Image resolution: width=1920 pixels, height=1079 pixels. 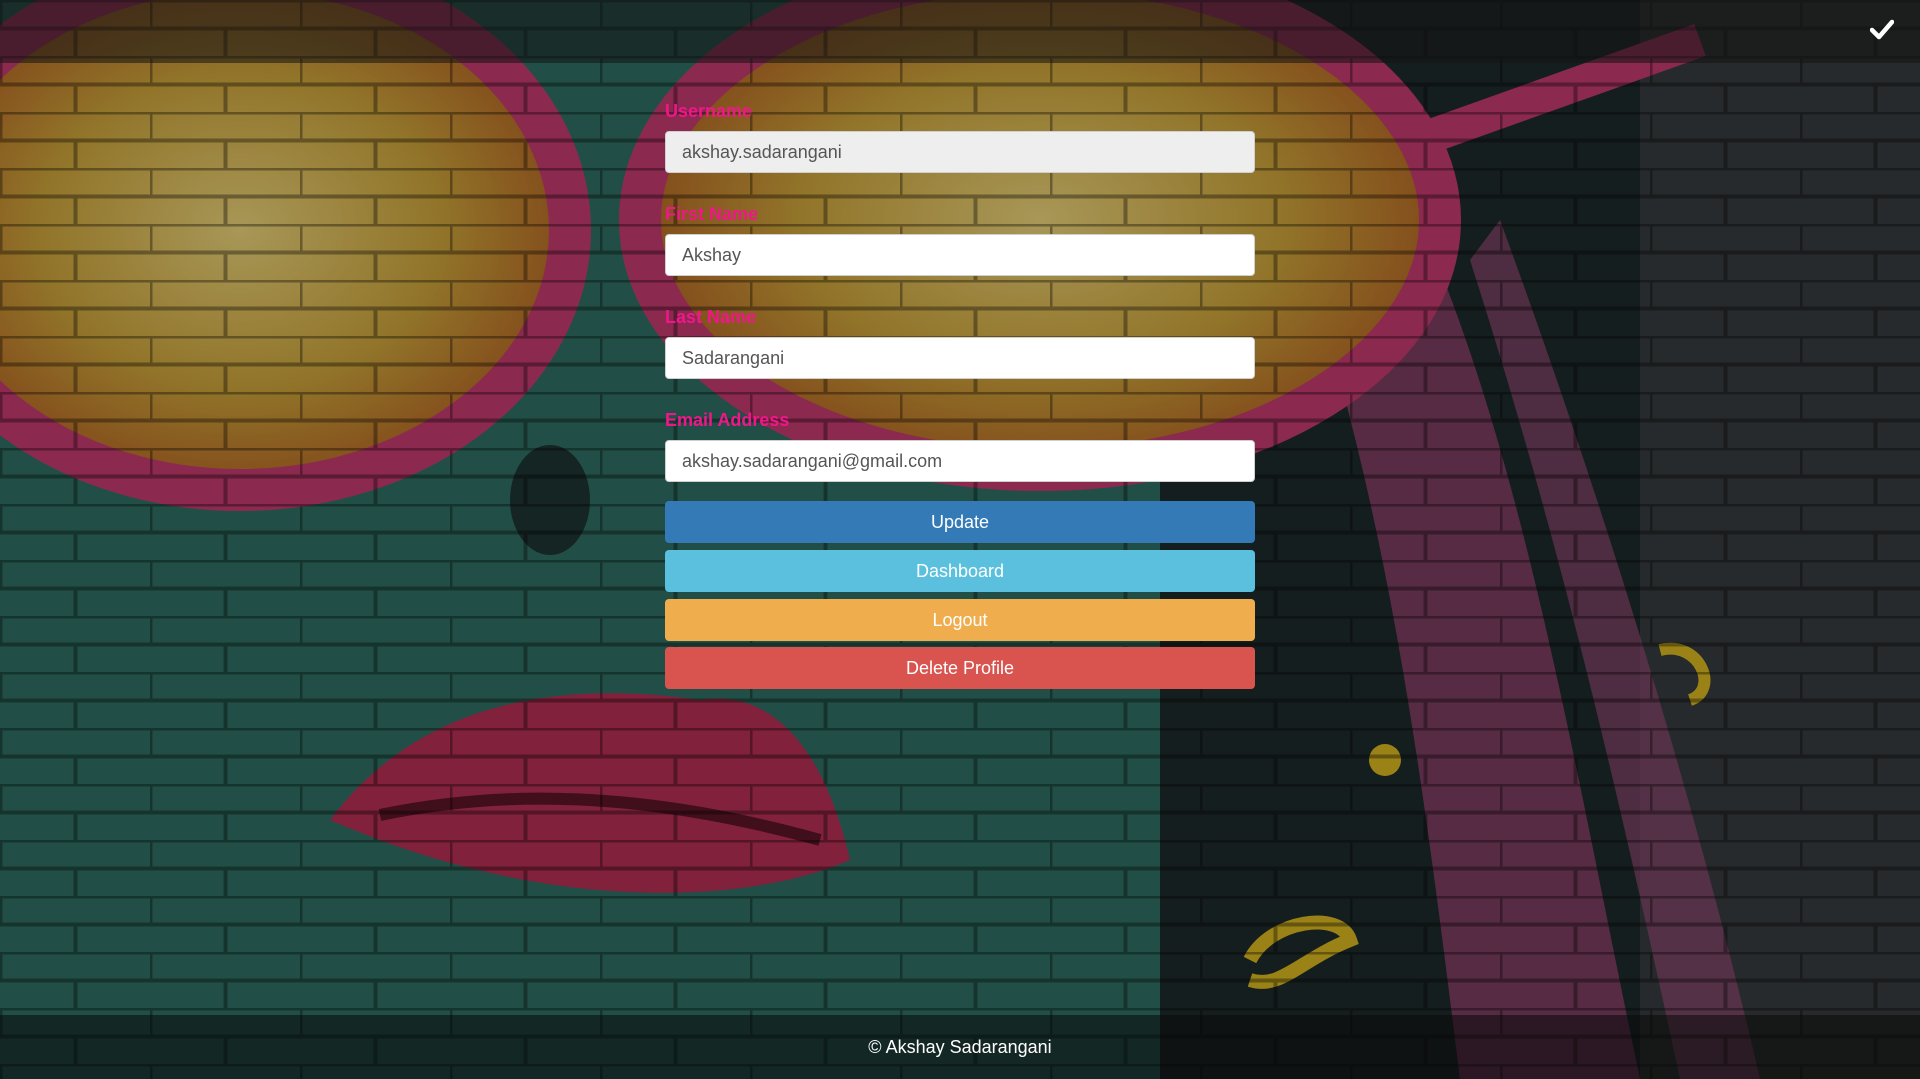 I want to click on top-navbar, so click(x=960, y=31).